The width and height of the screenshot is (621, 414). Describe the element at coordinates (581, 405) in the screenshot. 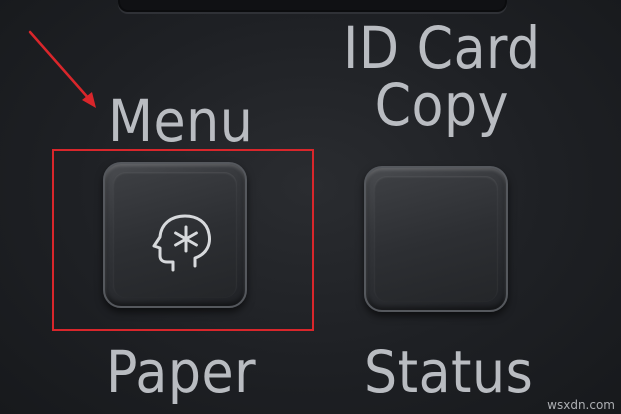

I see `watermark-text: wsxdn.com` at that location.